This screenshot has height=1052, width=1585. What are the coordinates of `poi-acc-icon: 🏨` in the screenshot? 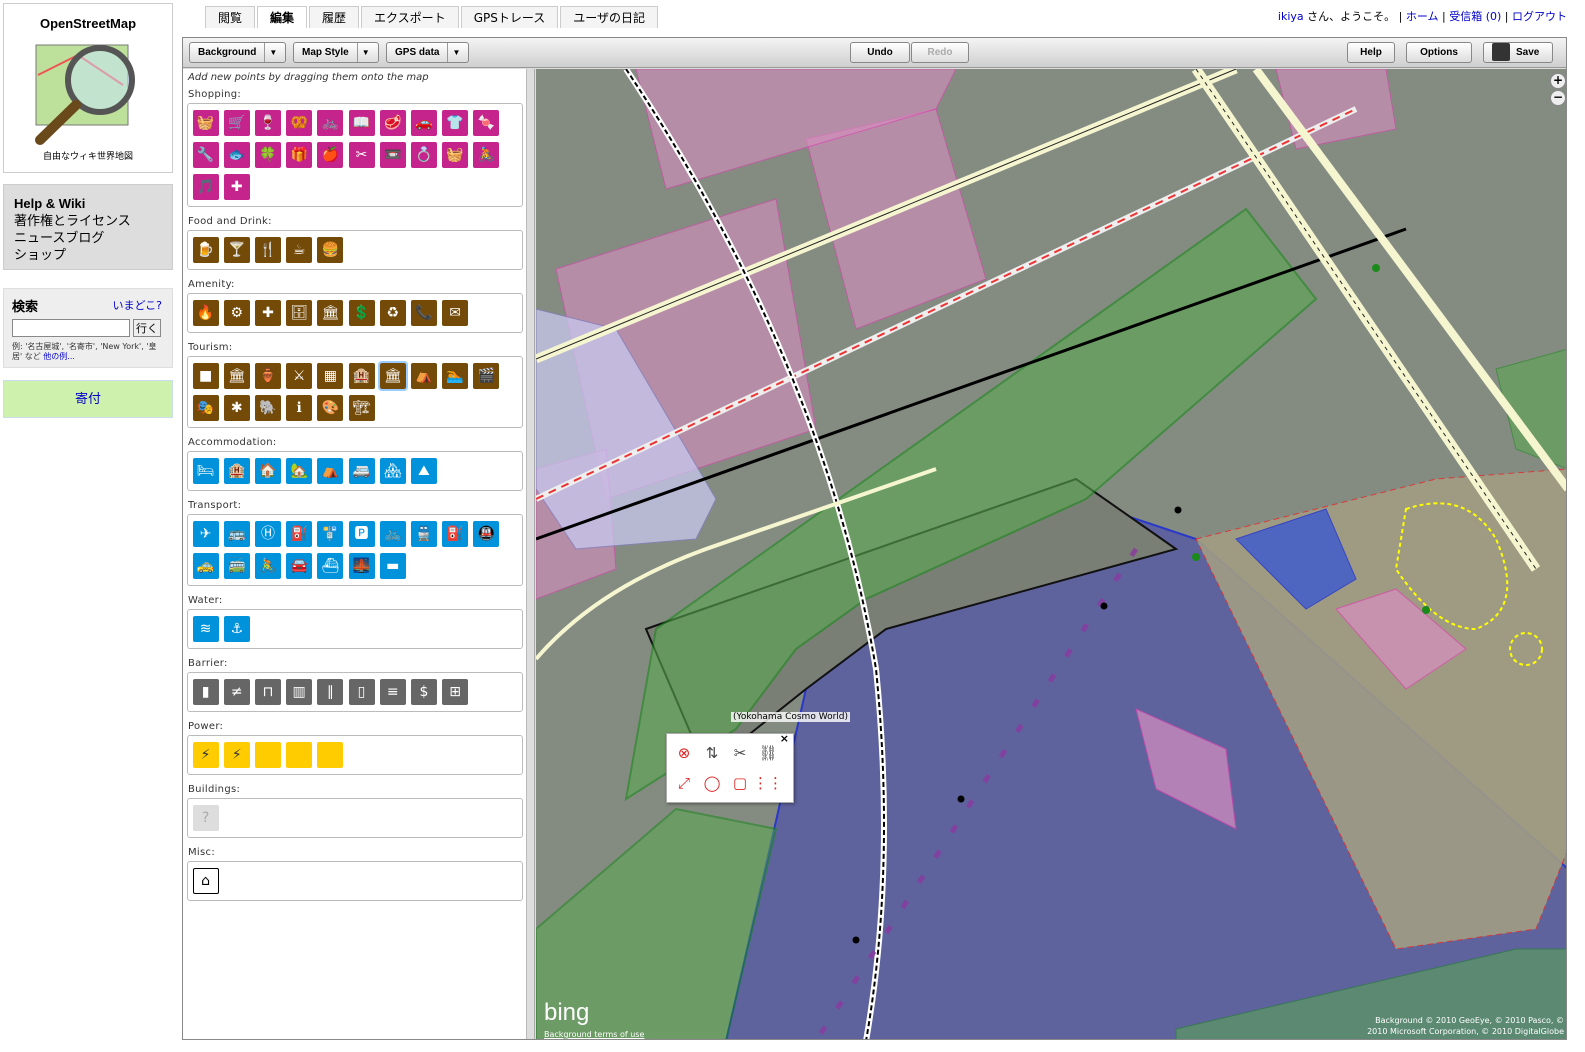 It's located at (236, 471).